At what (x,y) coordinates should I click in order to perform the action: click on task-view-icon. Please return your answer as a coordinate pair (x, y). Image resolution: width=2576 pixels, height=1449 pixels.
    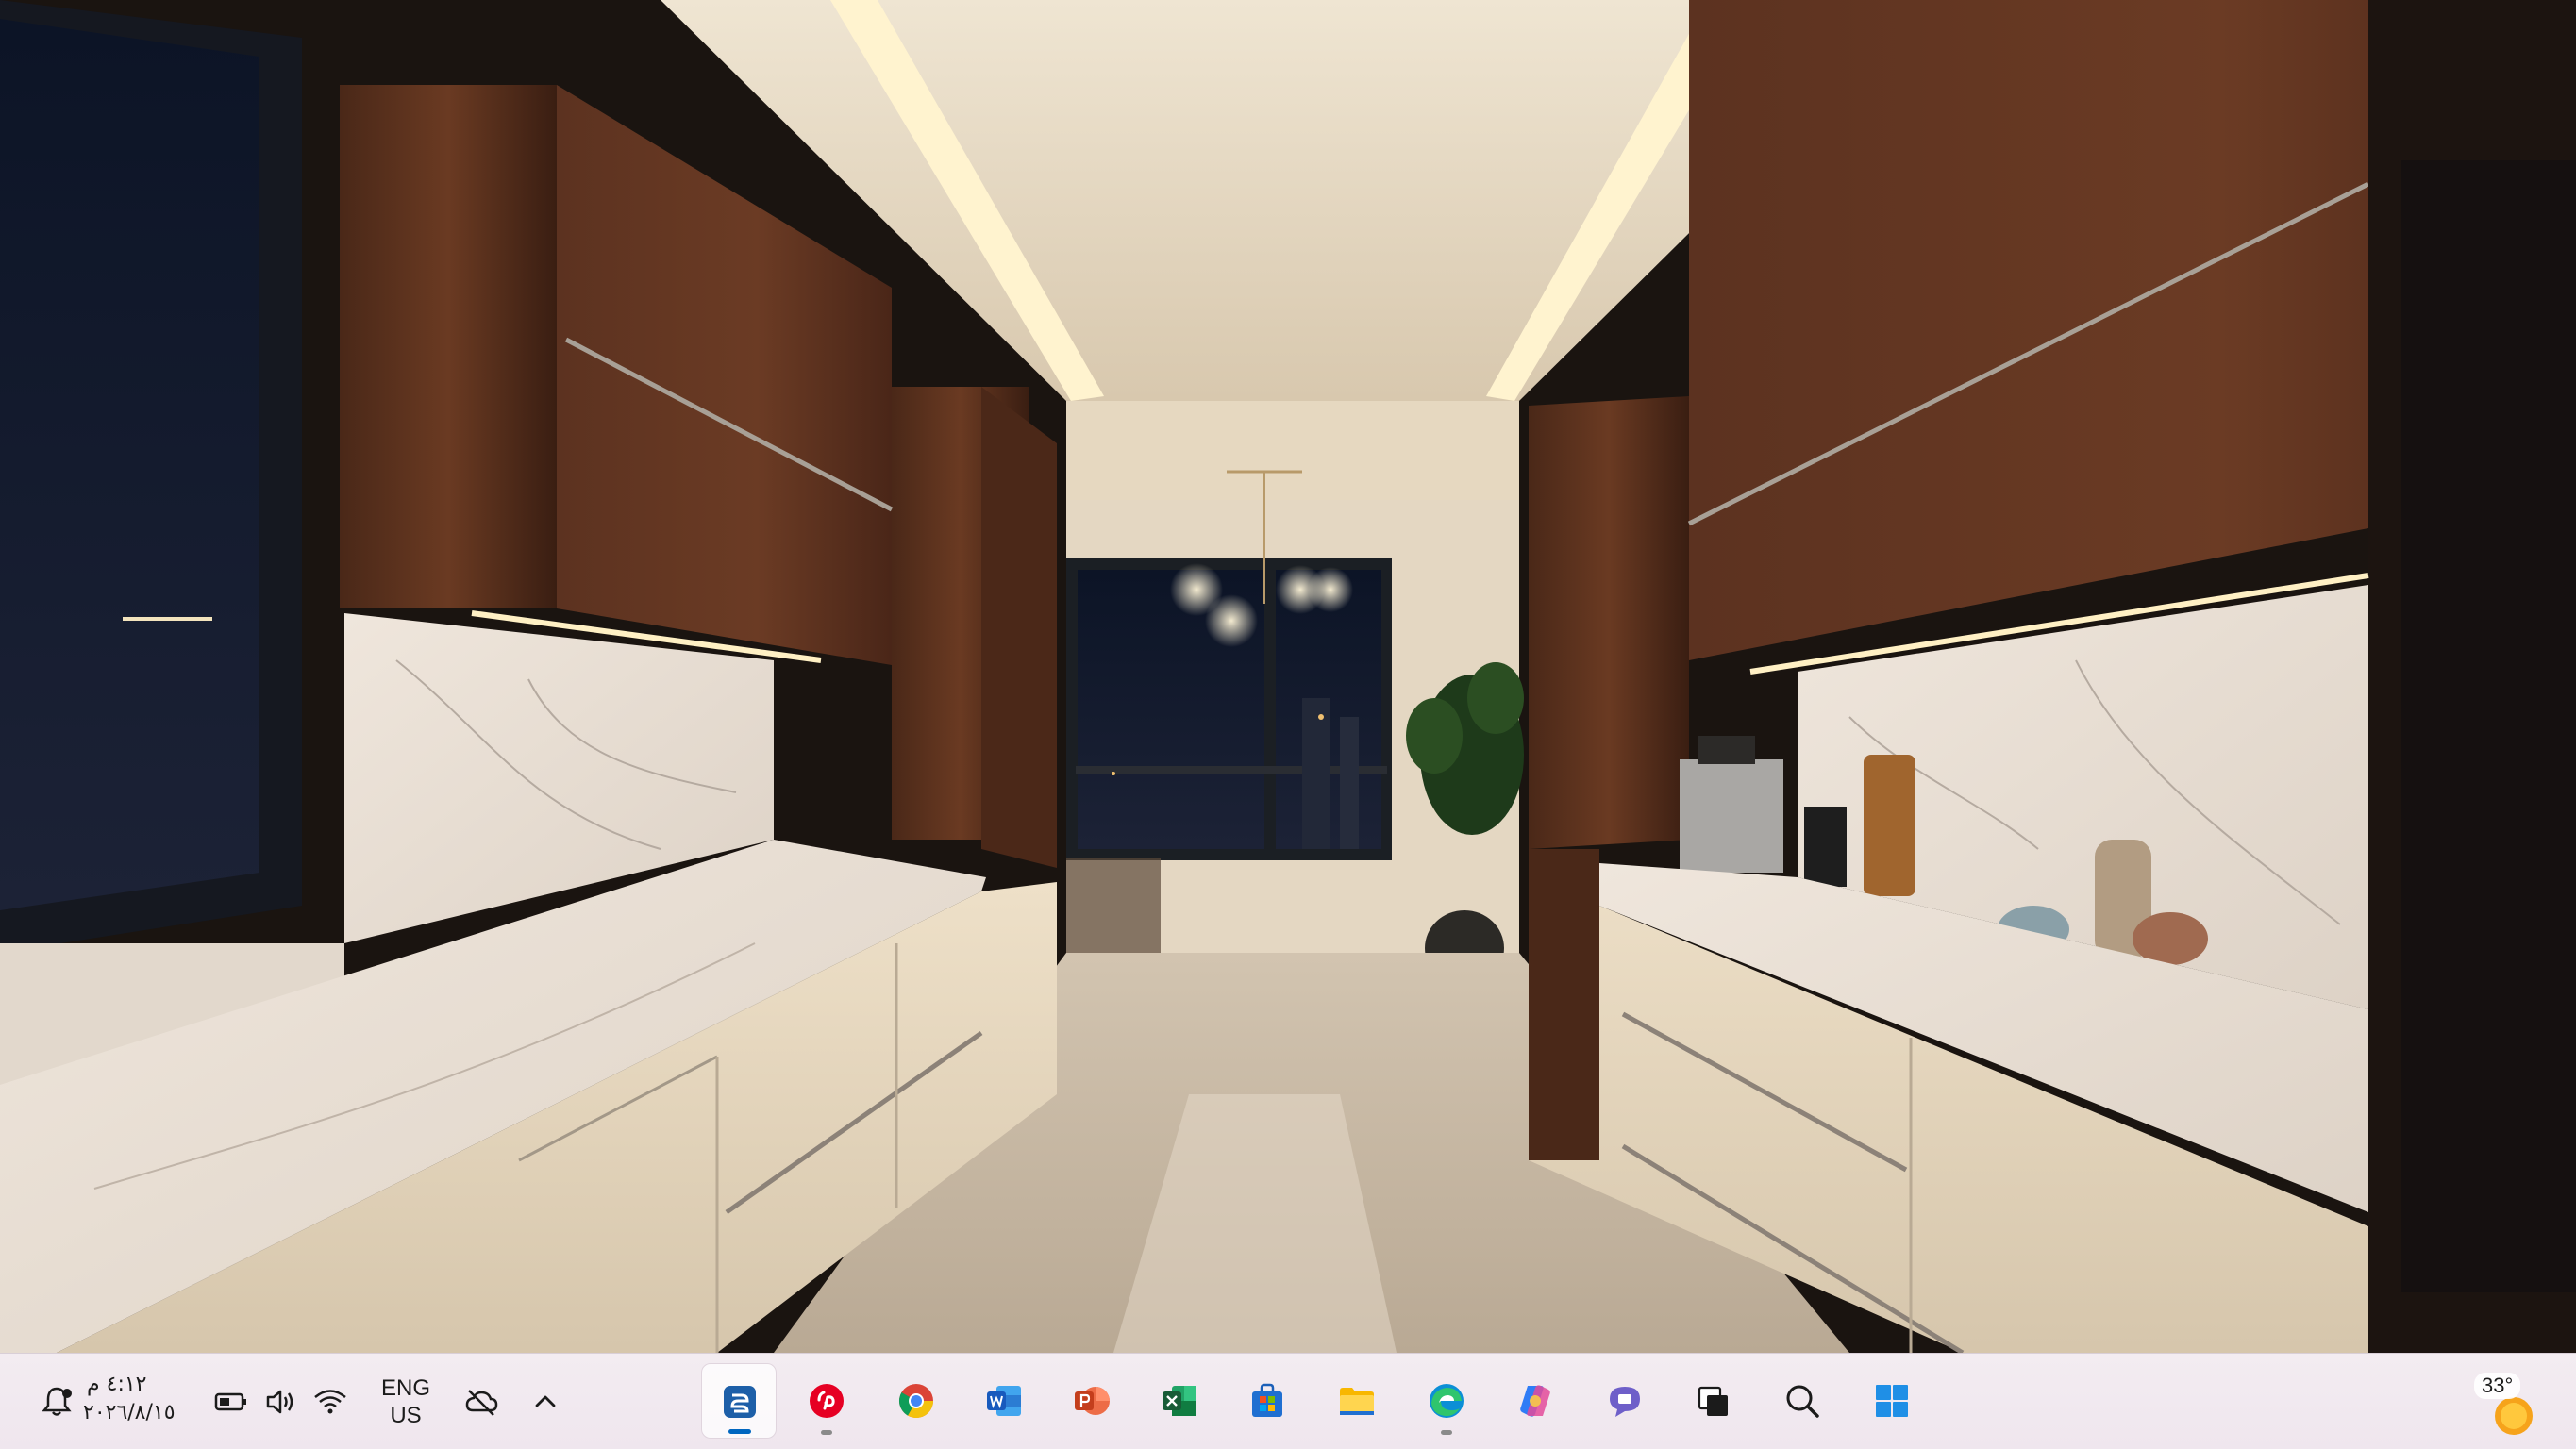
    Looking at the image, I should click on (1713, 1401).